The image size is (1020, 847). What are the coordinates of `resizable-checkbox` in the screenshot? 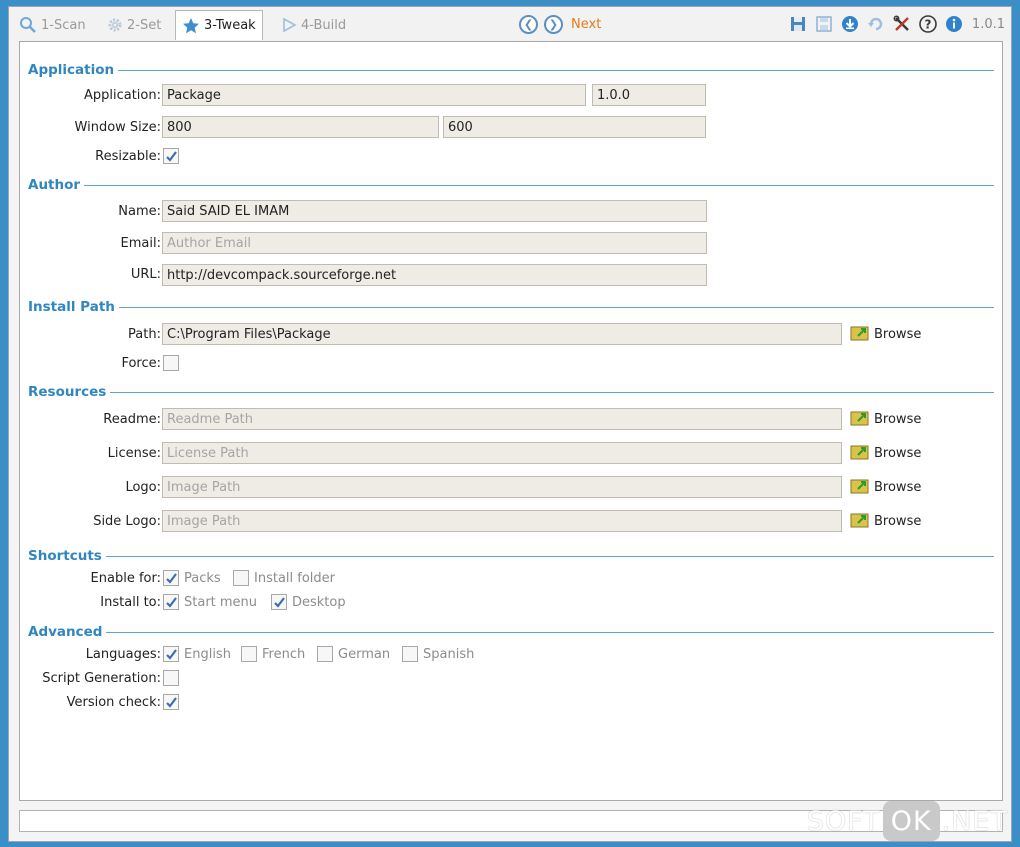 It's located at (171, 156).